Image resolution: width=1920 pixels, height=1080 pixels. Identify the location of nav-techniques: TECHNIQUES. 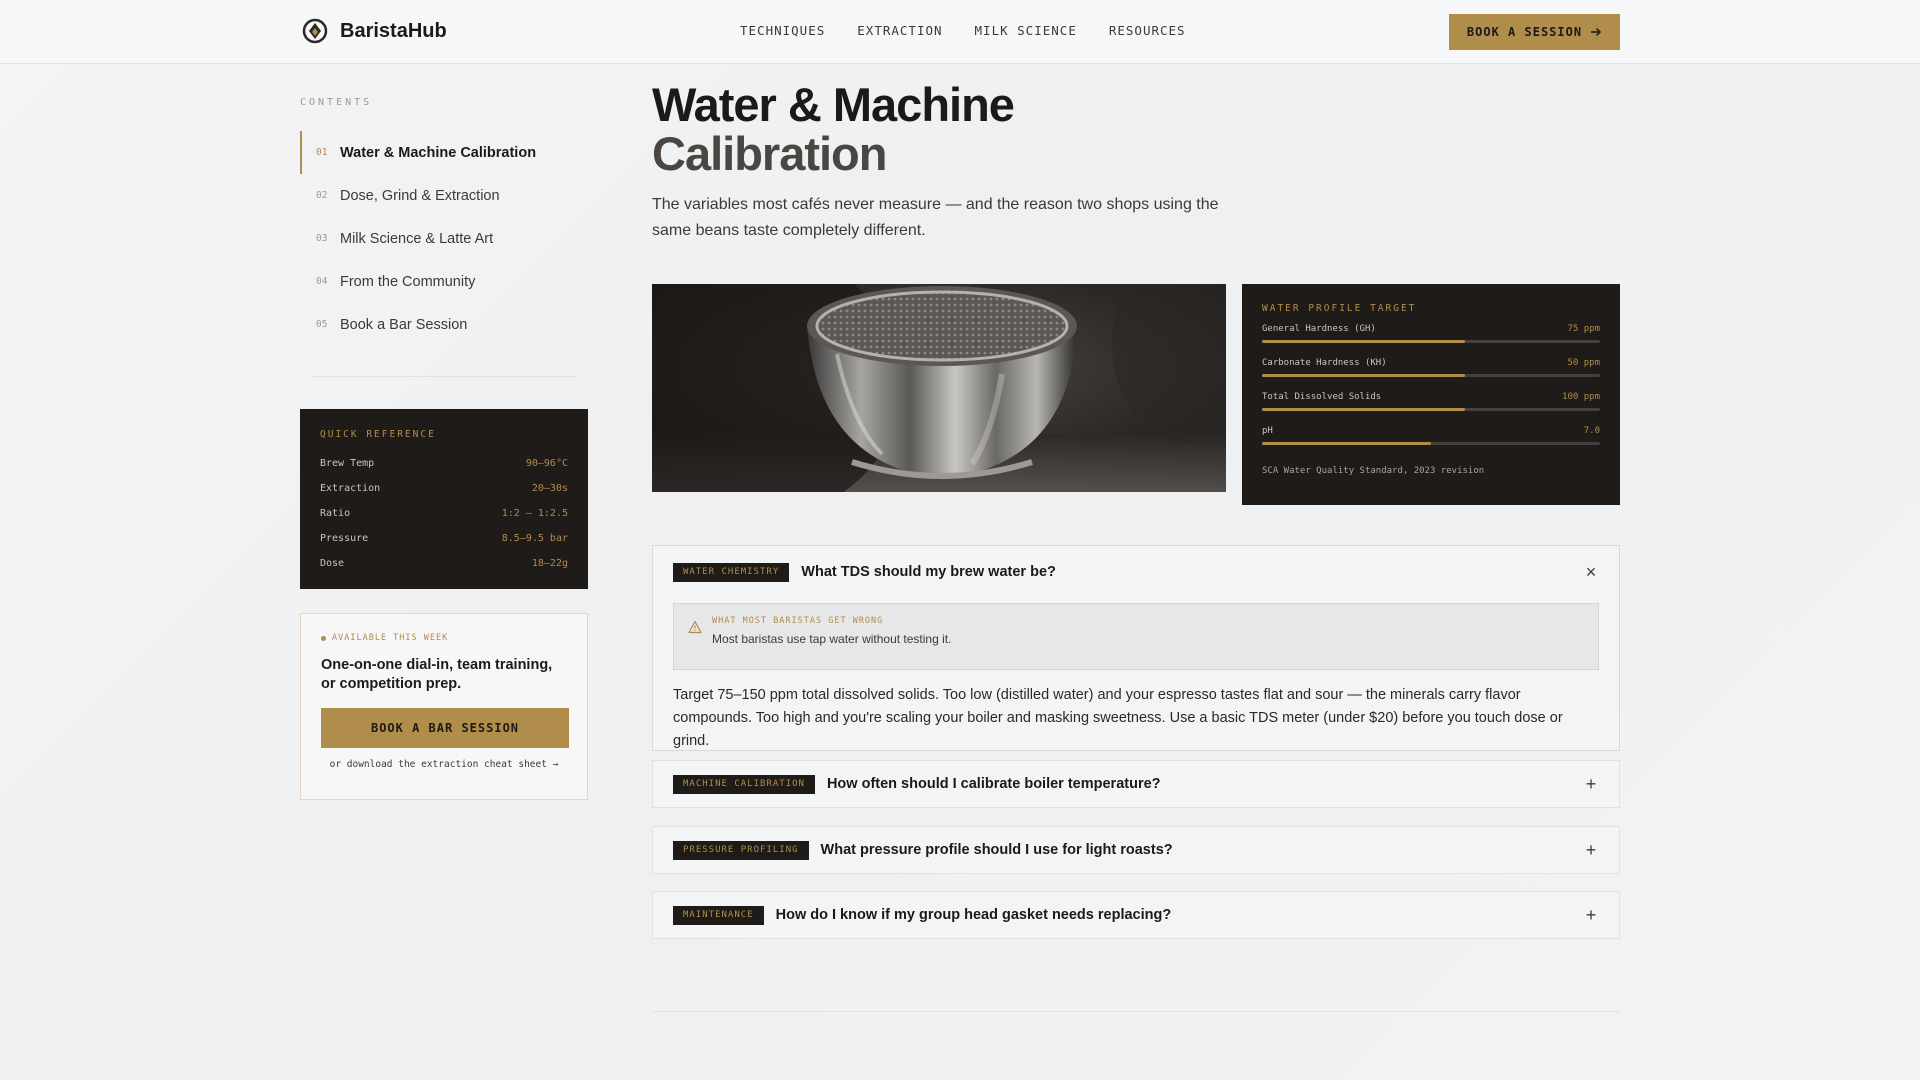
(782, 30).